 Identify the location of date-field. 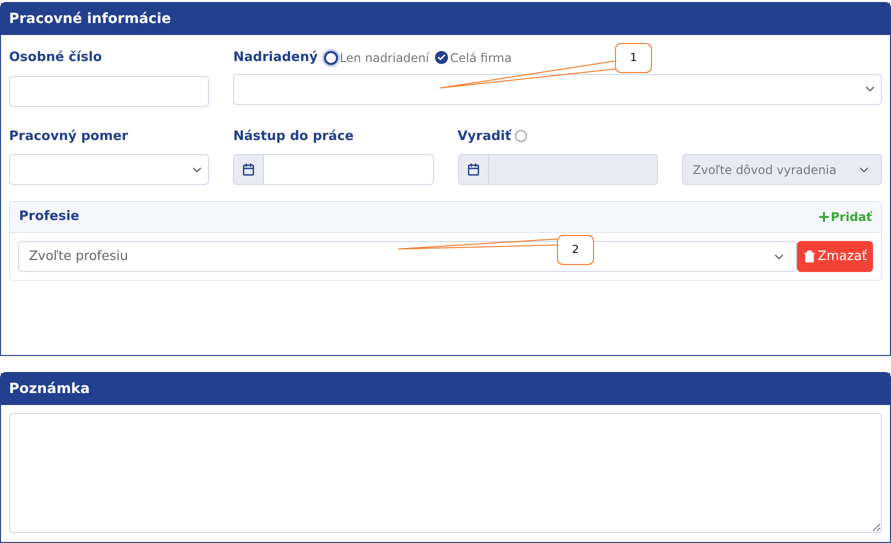
(333, 169).